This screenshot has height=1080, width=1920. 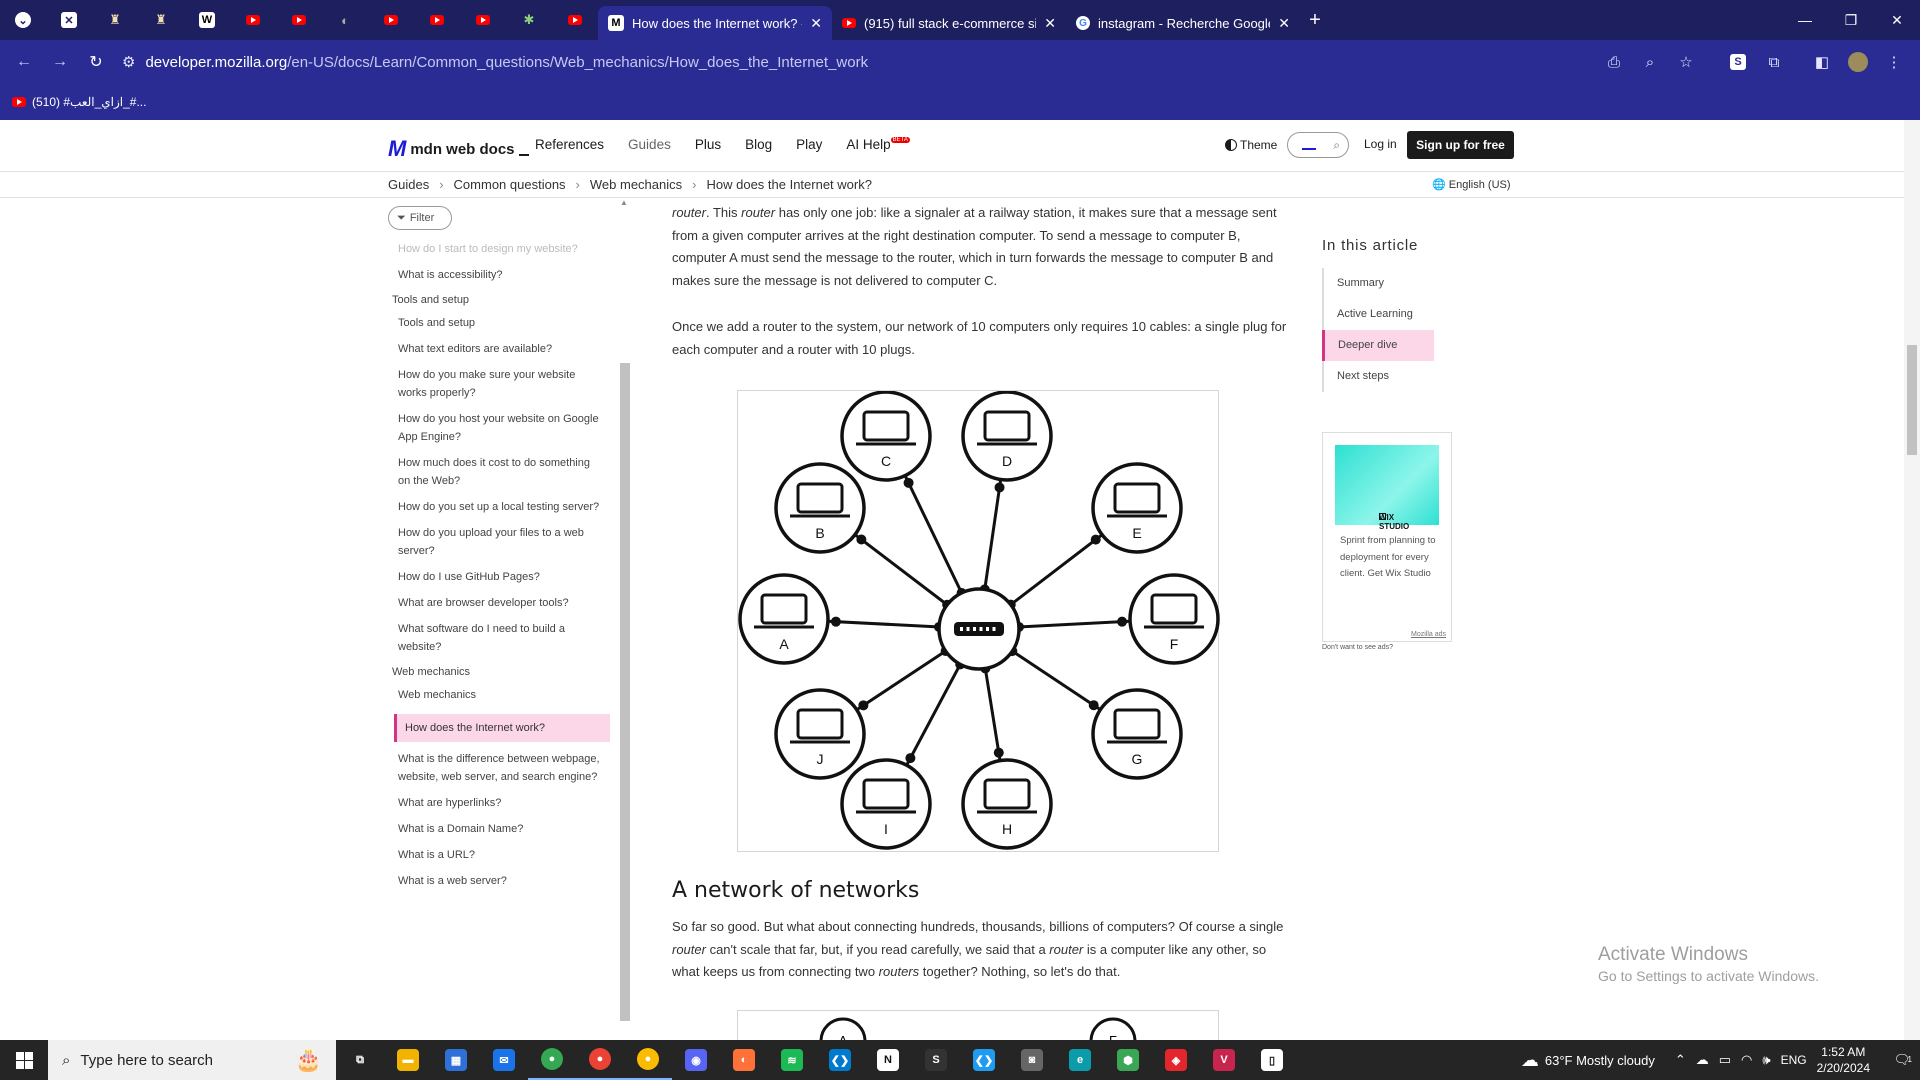 I want to click on nav-blog: Blog, so click(x=758, y=144).